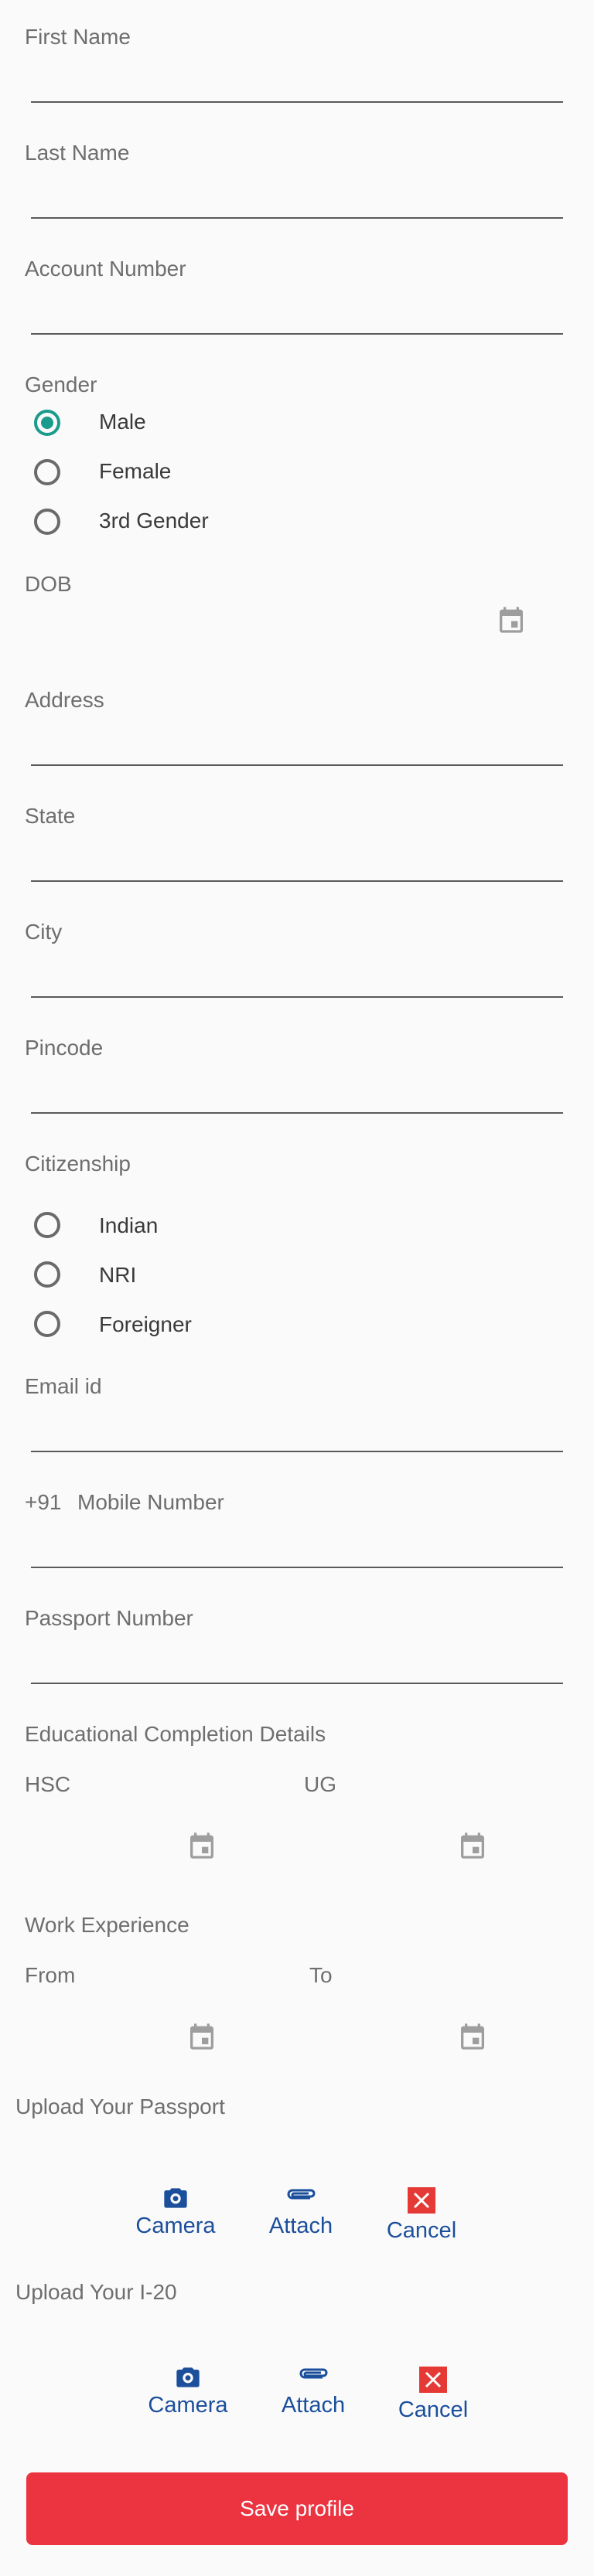 The image size is (594, 2576). Describe the element at coordinates (512, 619) in the screenshot. I see `dob-calendar-icon` at that location.